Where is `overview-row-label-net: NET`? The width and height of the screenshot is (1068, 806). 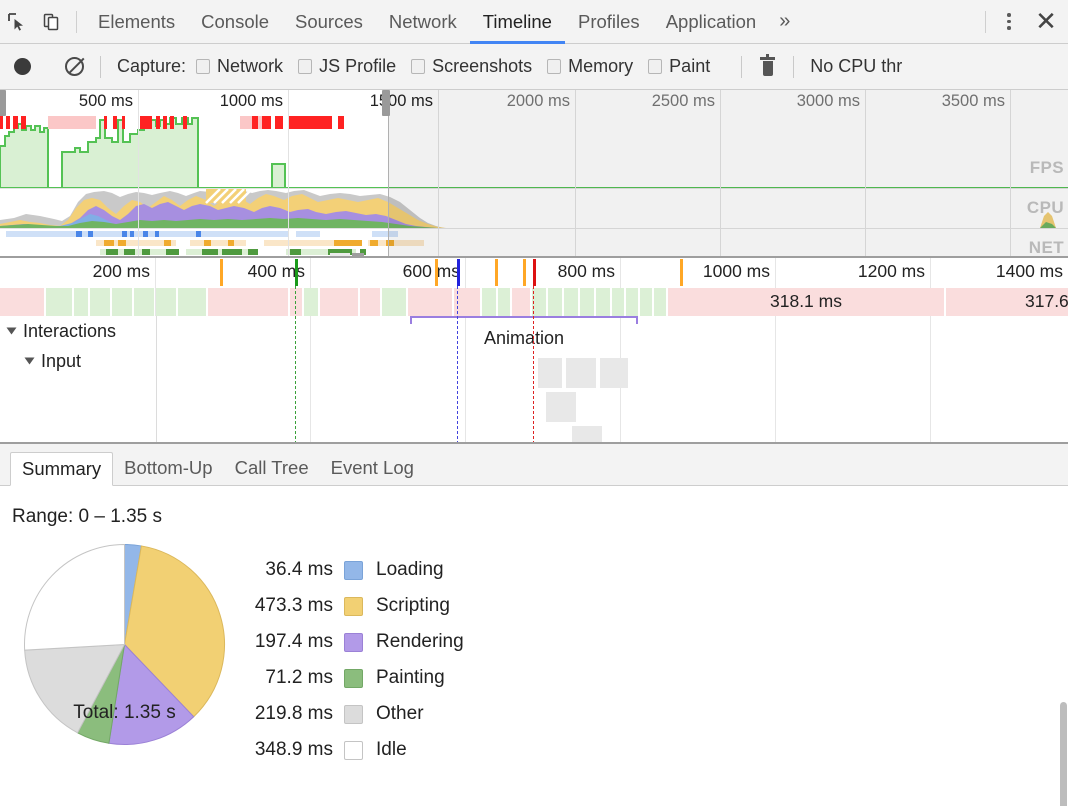 overview-row-label-net: NET is located at coordinates (1046, 247).